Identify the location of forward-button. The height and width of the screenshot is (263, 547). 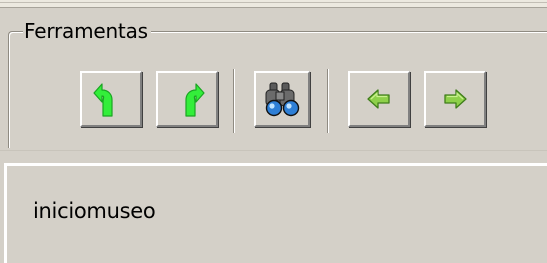
(455, 99).